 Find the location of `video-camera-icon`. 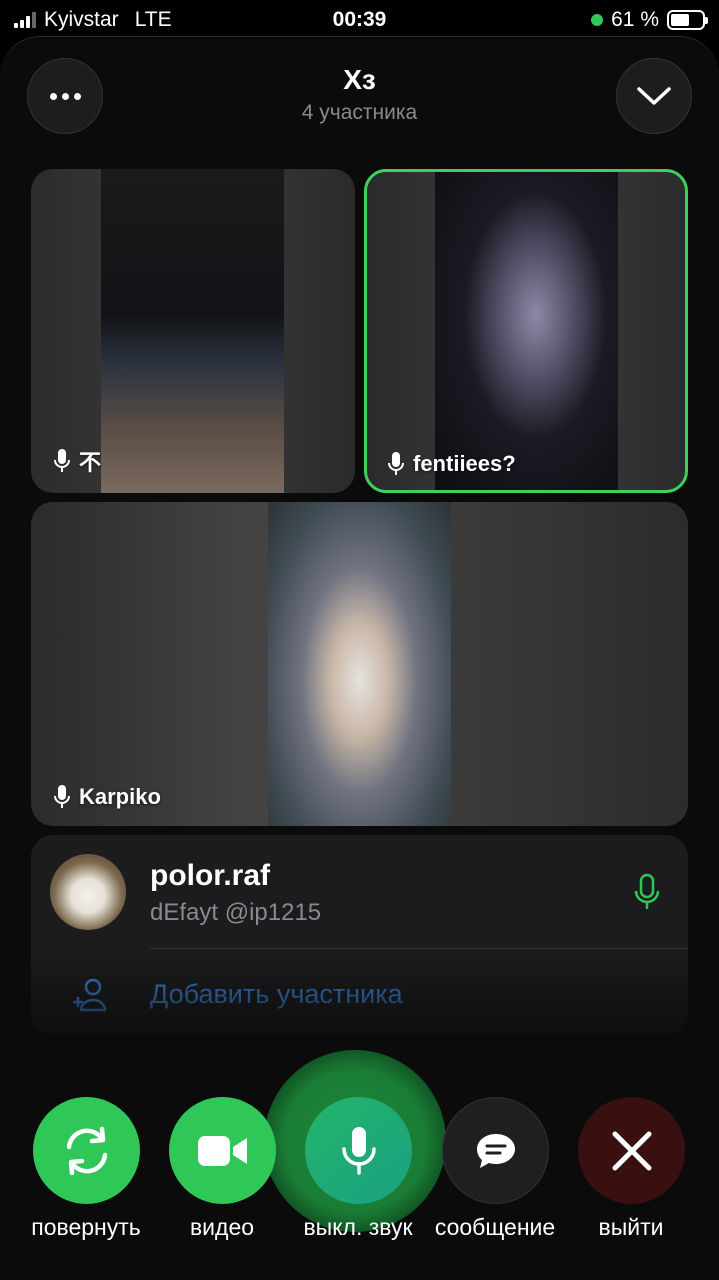

video-camera-icon is located at coordinates (222, 1150).